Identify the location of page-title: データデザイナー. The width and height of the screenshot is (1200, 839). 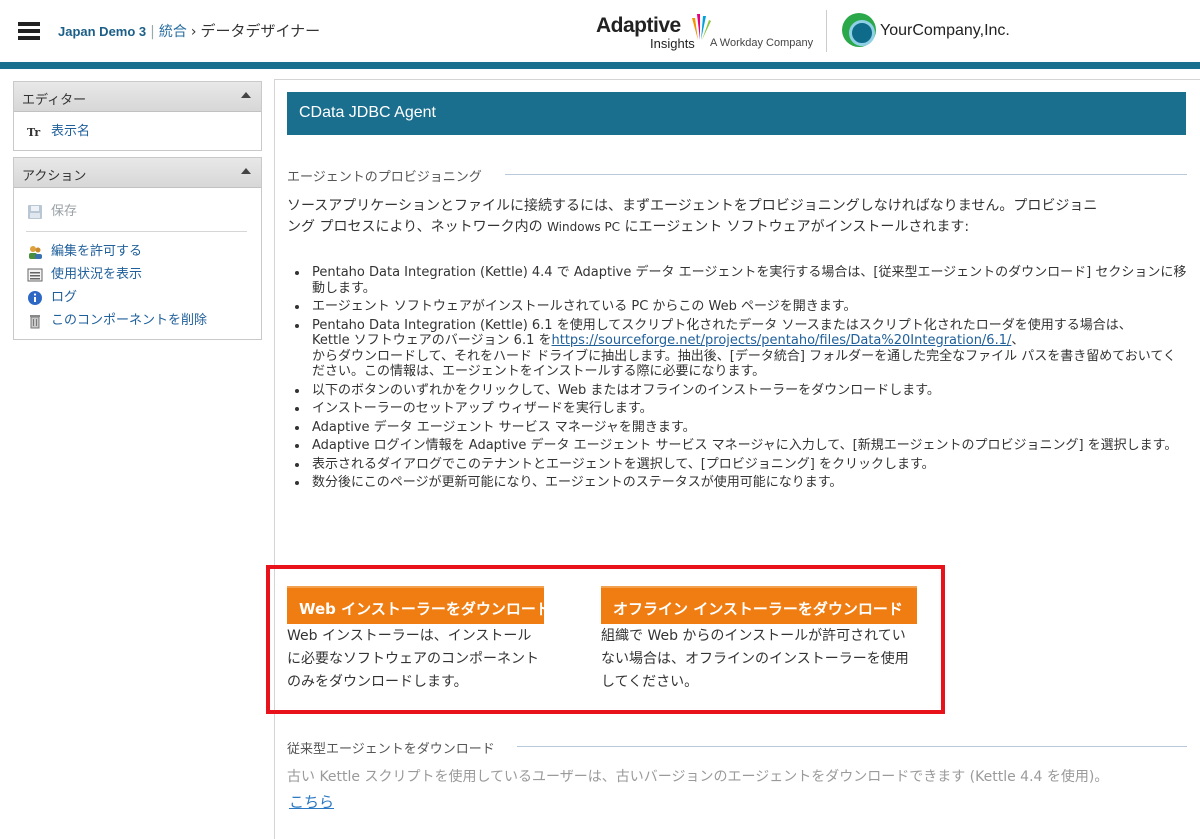
(260, 31).